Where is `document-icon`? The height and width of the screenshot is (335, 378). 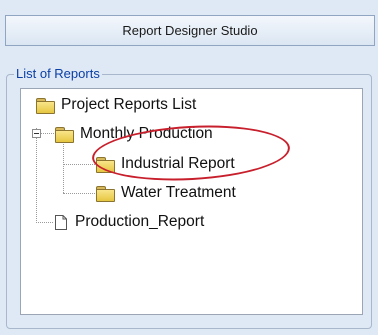
document-icon is located at coordinates (61, 222).